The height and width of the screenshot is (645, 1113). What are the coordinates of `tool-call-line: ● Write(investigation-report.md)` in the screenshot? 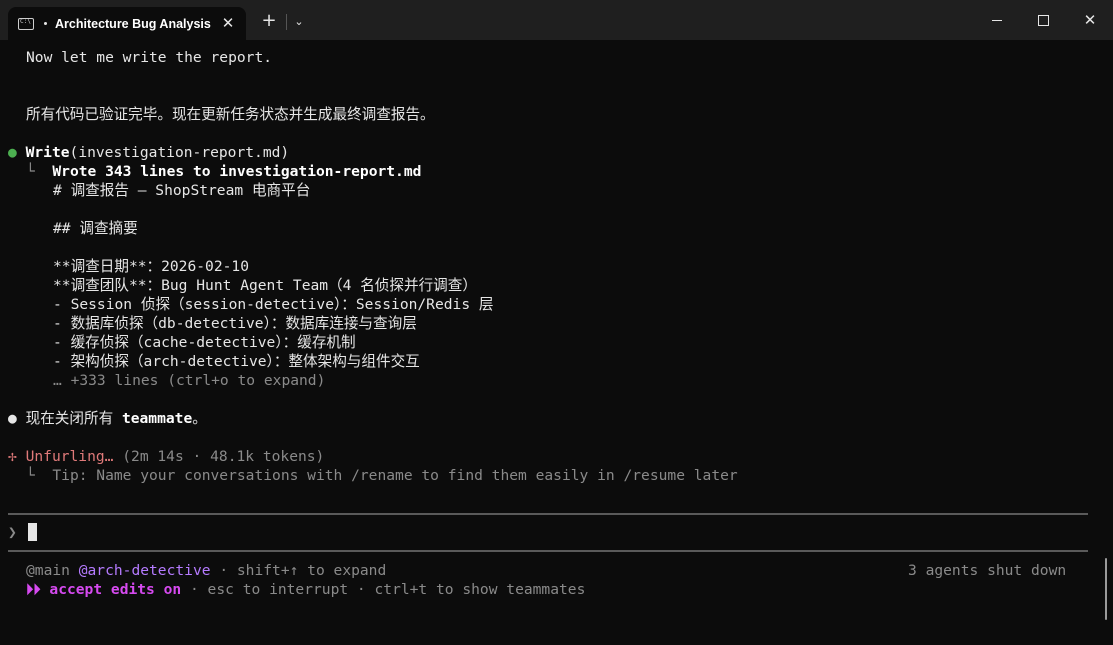 It's located at (148, 152).